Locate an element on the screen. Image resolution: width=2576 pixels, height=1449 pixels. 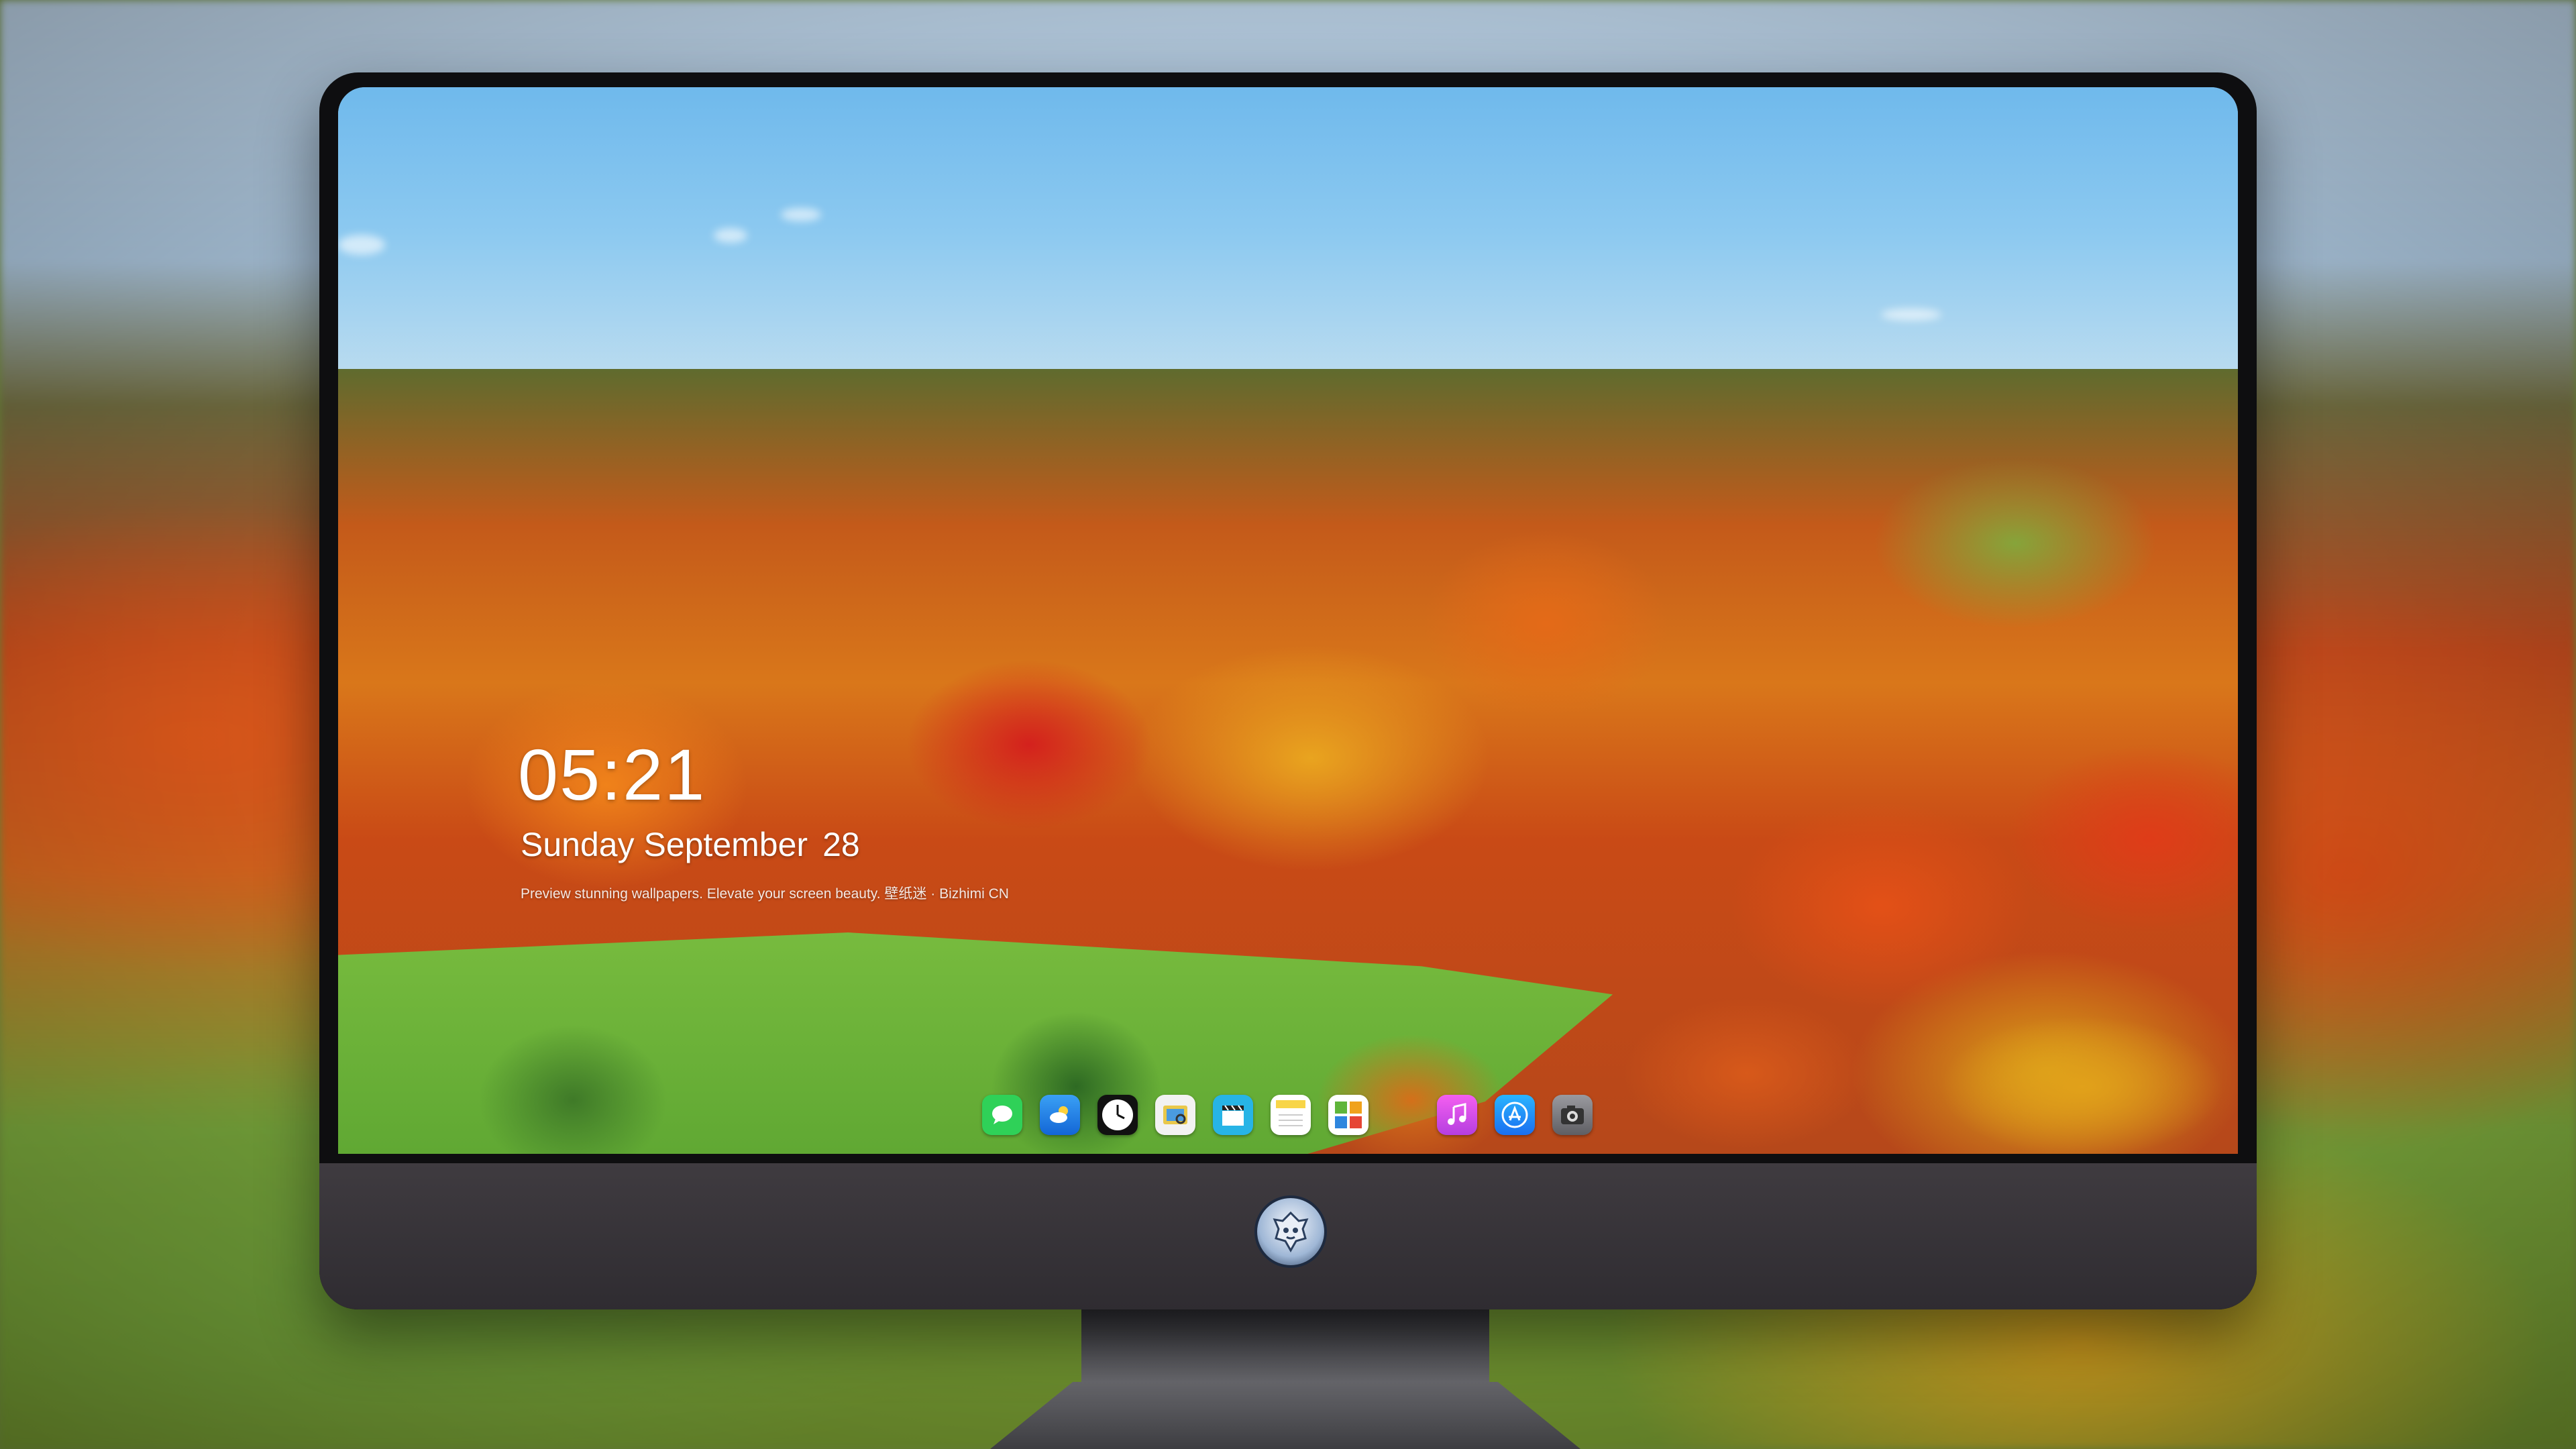
clock-icon is located at coordinates (1117, 1114).